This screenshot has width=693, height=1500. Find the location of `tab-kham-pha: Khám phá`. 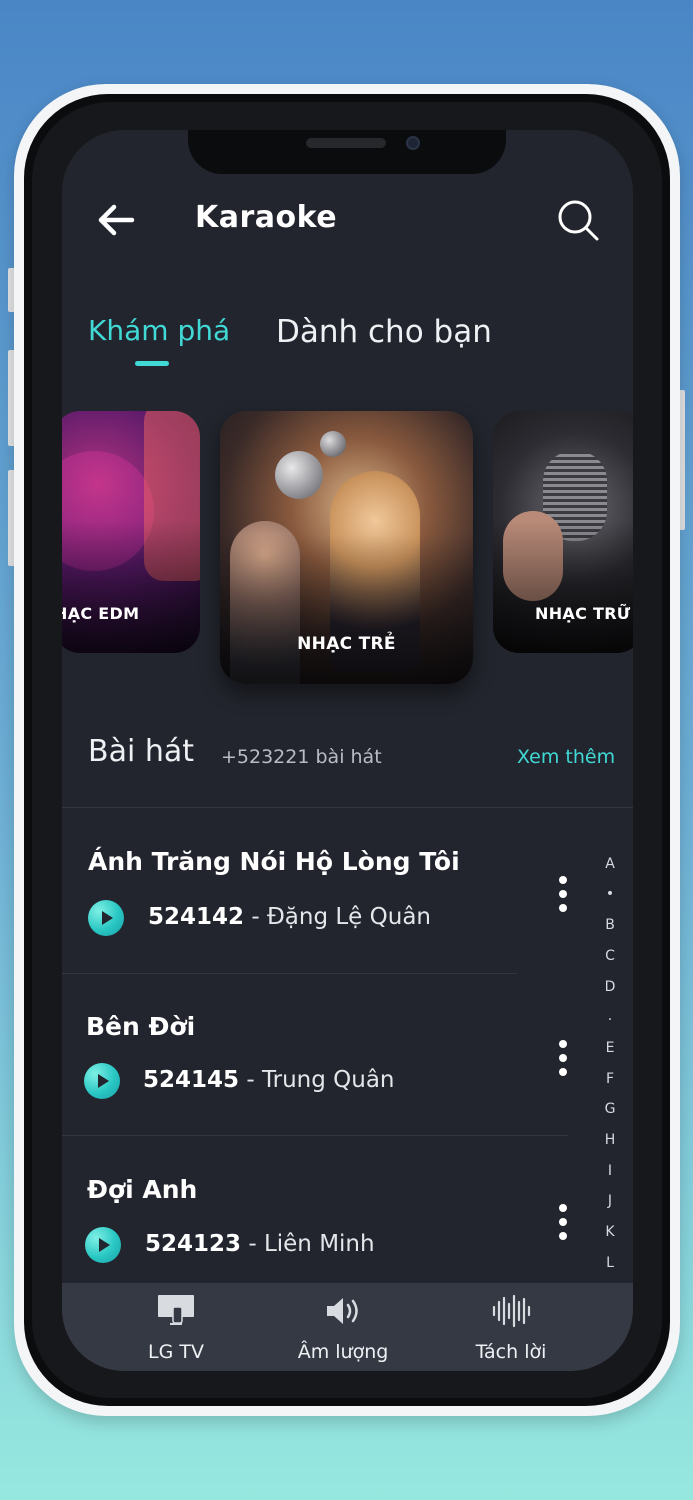

tab-kham-pha: Khám phá is located at coordinates (159, 330).